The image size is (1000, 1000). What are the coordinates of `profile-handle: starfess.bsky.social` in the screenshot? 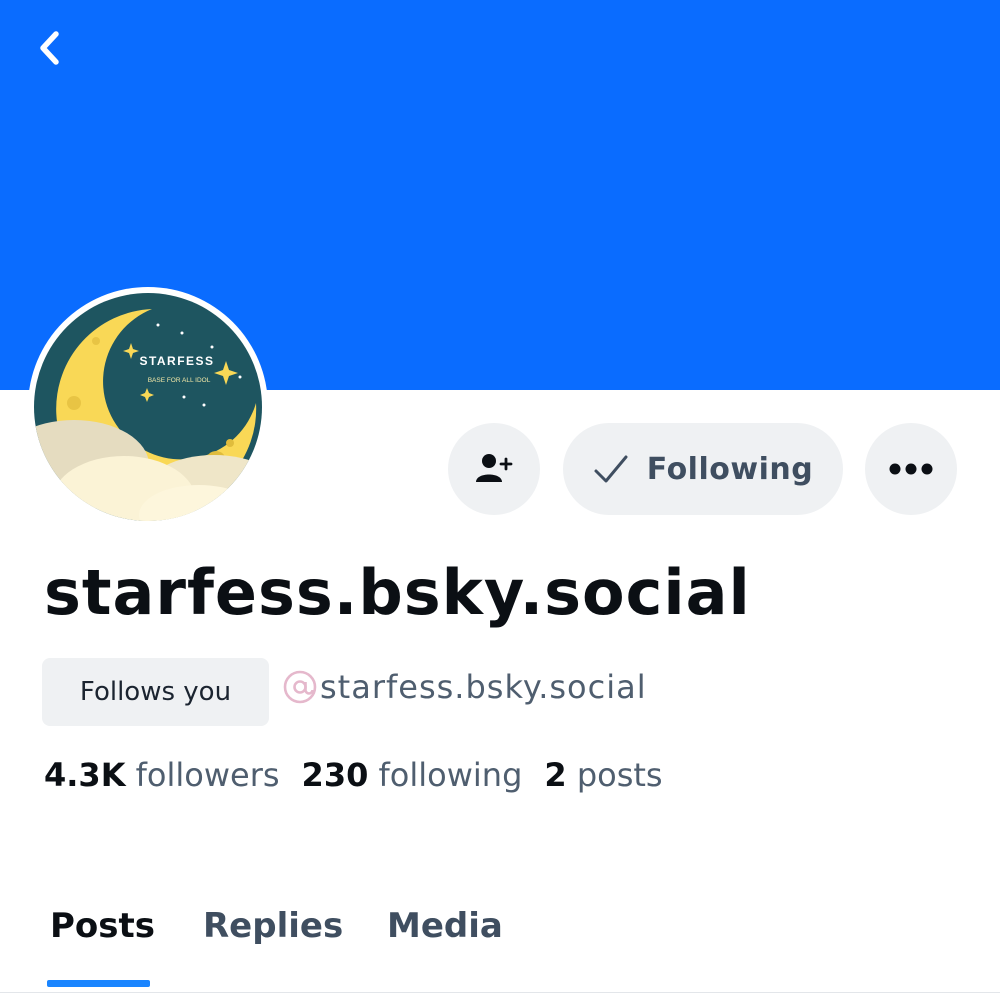 It's located at (464, 687).